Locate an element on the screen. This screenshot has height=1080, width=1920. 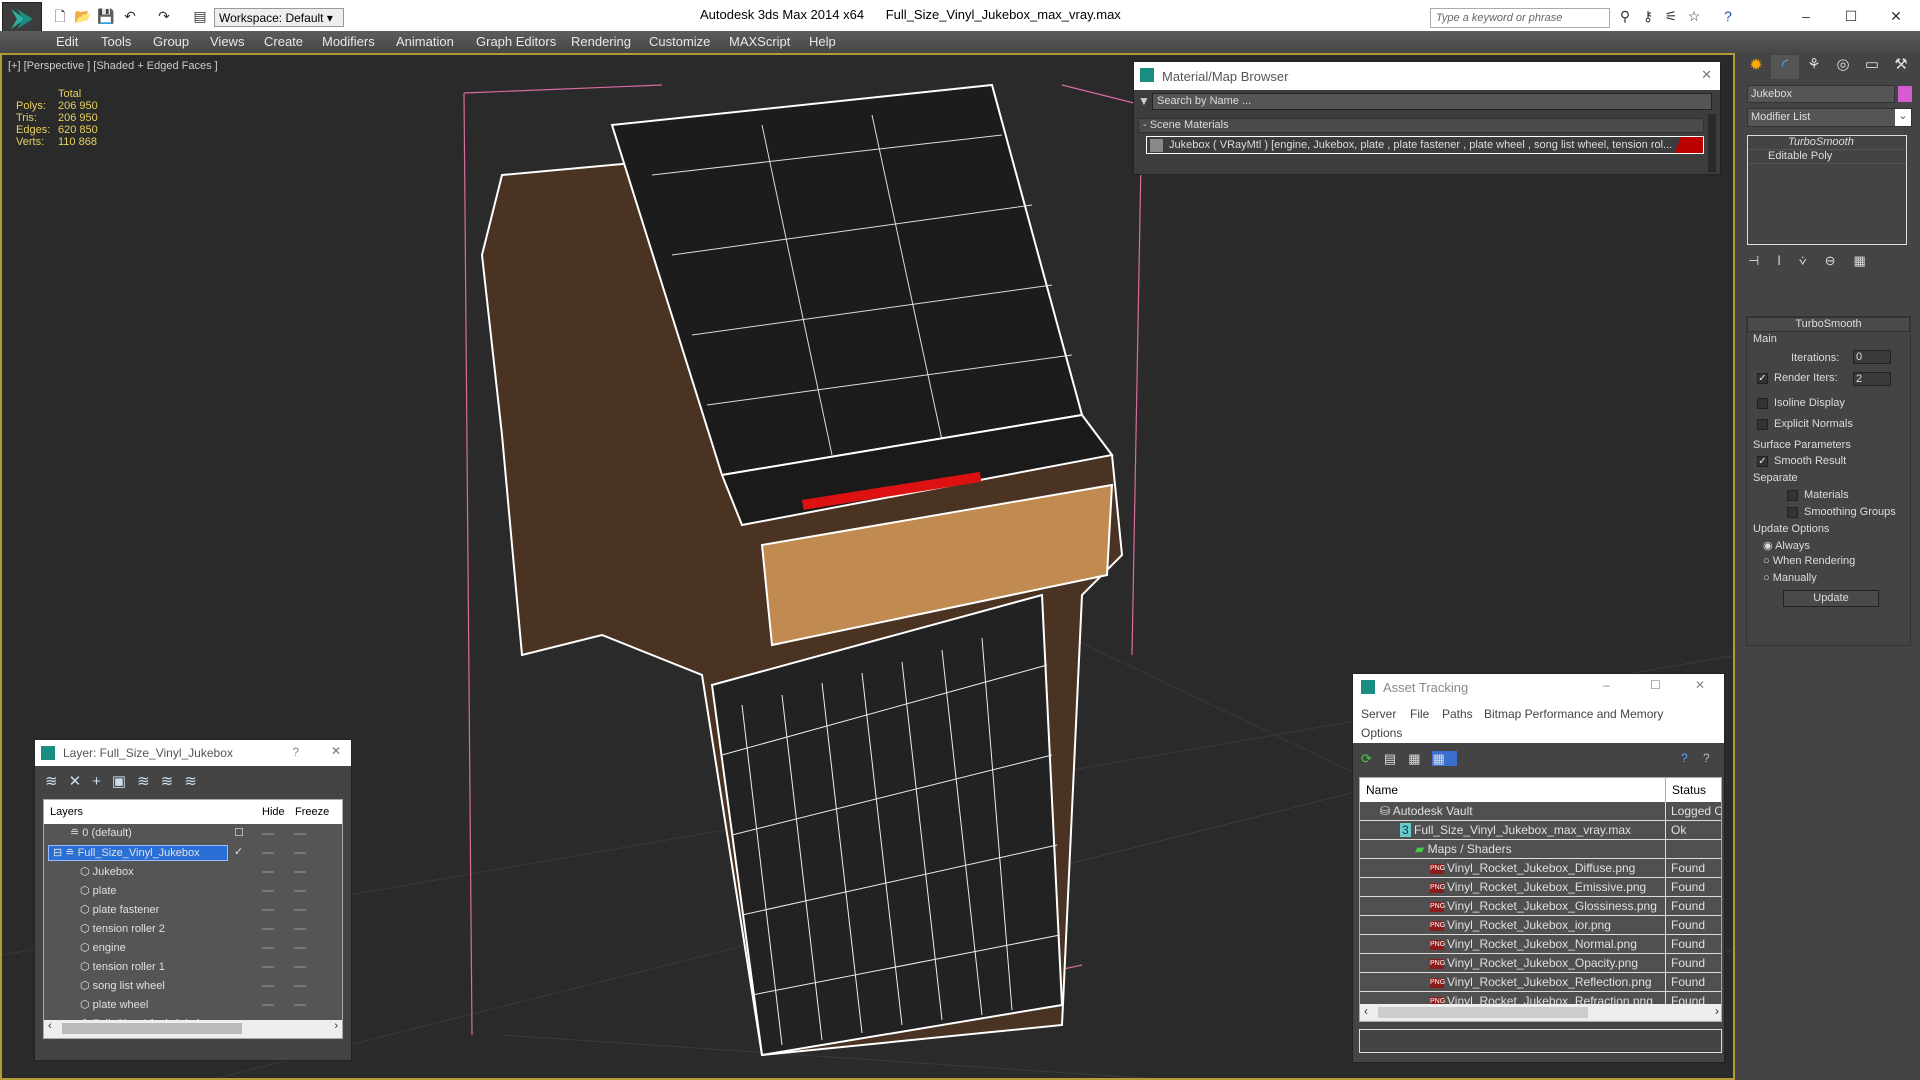
options-menu-icon: ▼ is located at coordinates (1144, 101).